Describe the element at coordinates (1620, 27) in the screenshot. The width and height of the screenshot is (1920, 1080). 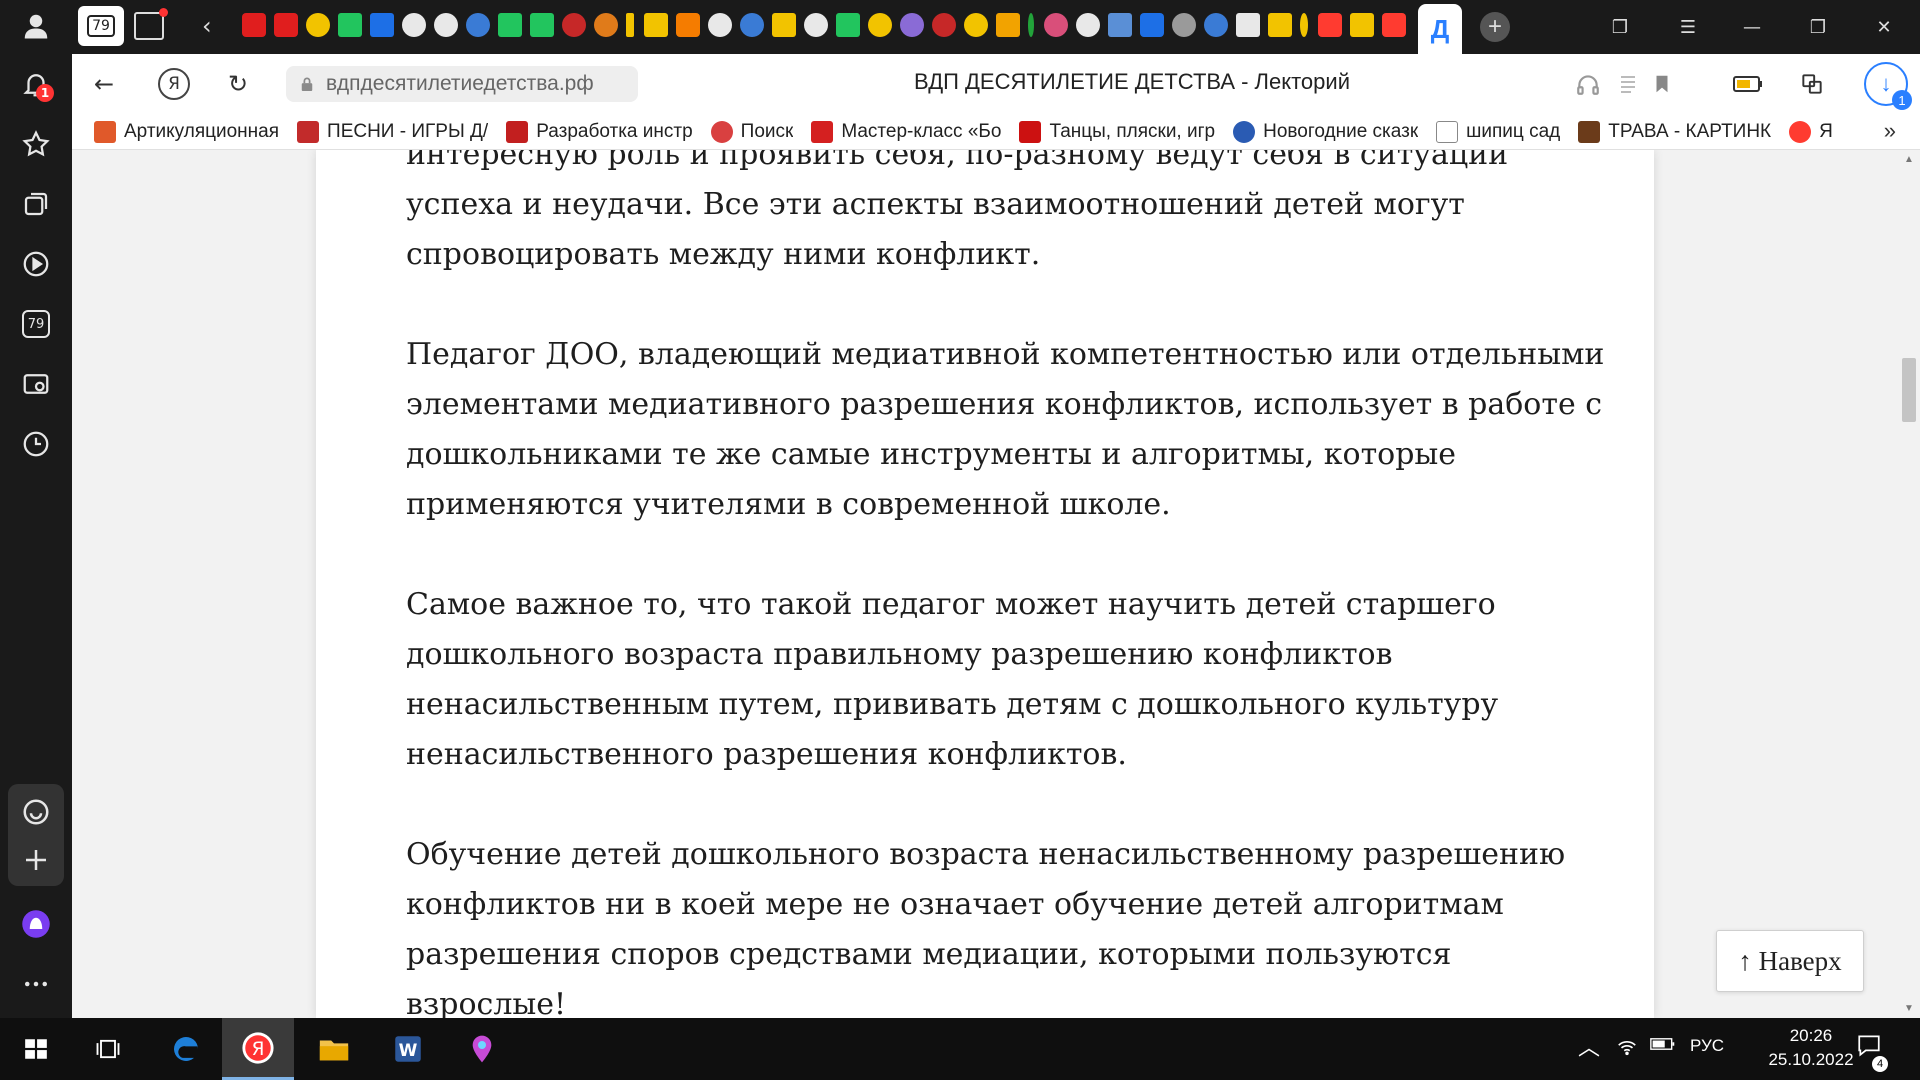
I see `tab-collections-icon: ❐` at that location.